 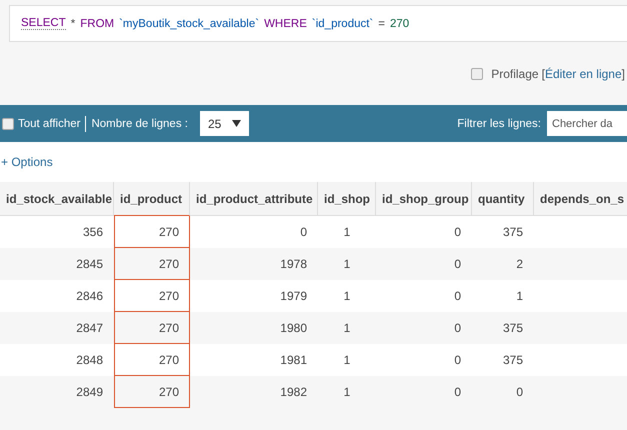 I want to click on profiling-label: Profilage, so click(x=515, y=74).